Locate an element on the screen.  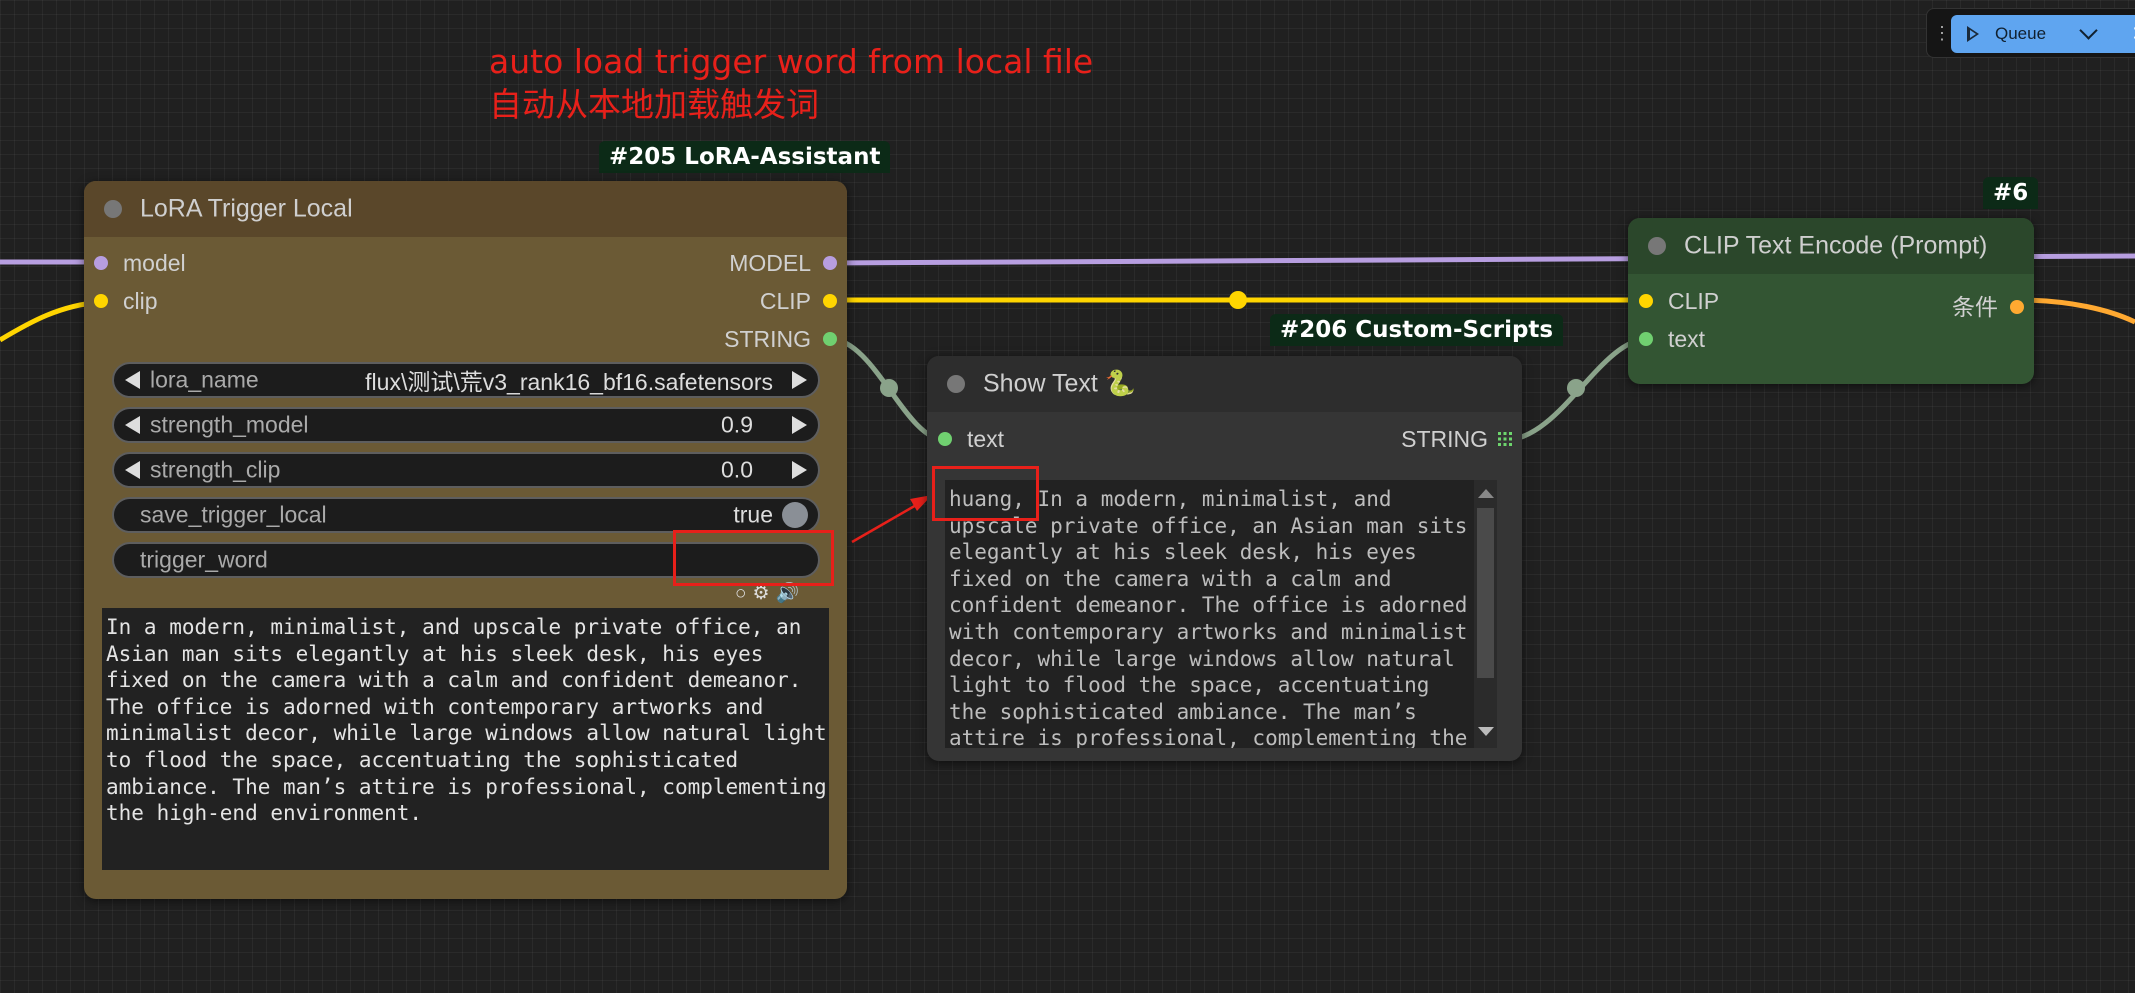
queue-button: Queue is located at coordinates (2043, 34).